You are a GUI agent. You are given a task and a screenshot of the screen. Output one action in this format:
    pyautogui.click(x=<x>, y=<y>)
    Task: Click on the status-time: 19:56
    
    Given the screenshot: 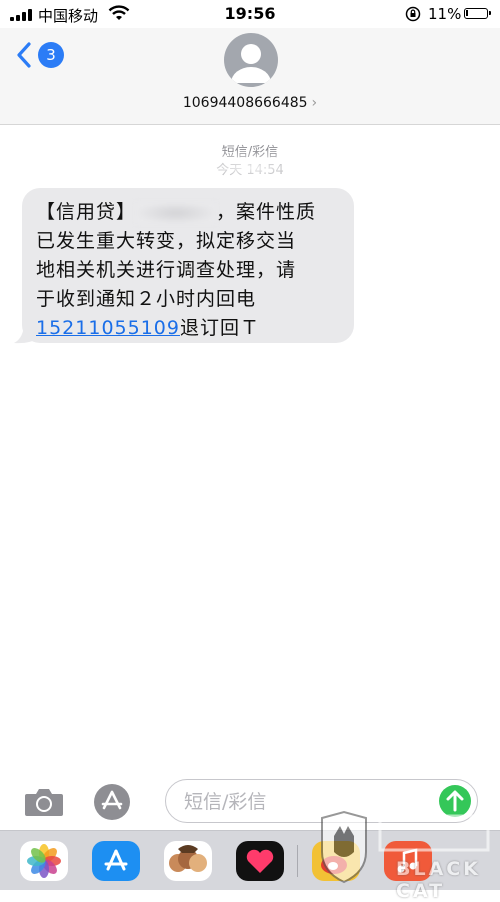 What is the action you would take?
    pyautogui.click(x=250, y=13)
    